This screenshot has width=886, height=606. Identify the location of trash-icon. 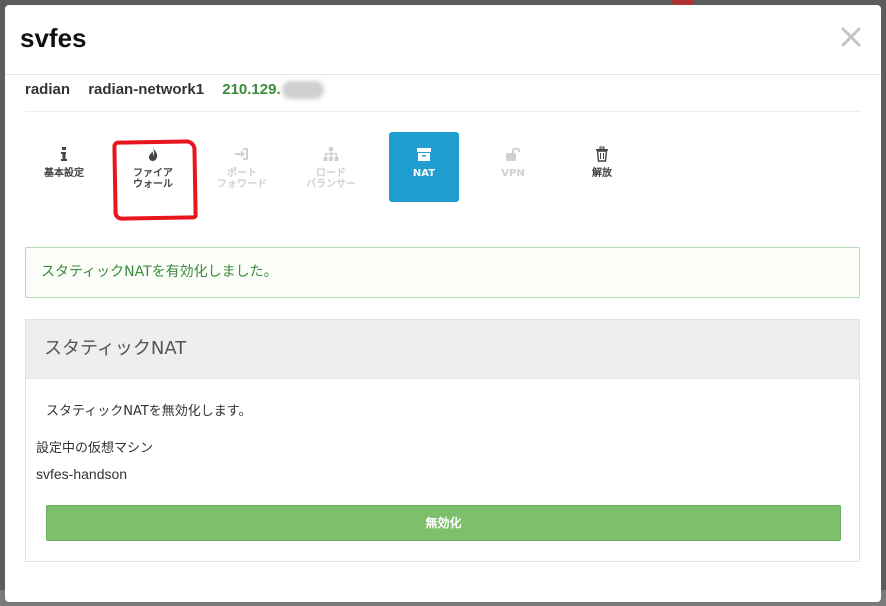
(602, 154).